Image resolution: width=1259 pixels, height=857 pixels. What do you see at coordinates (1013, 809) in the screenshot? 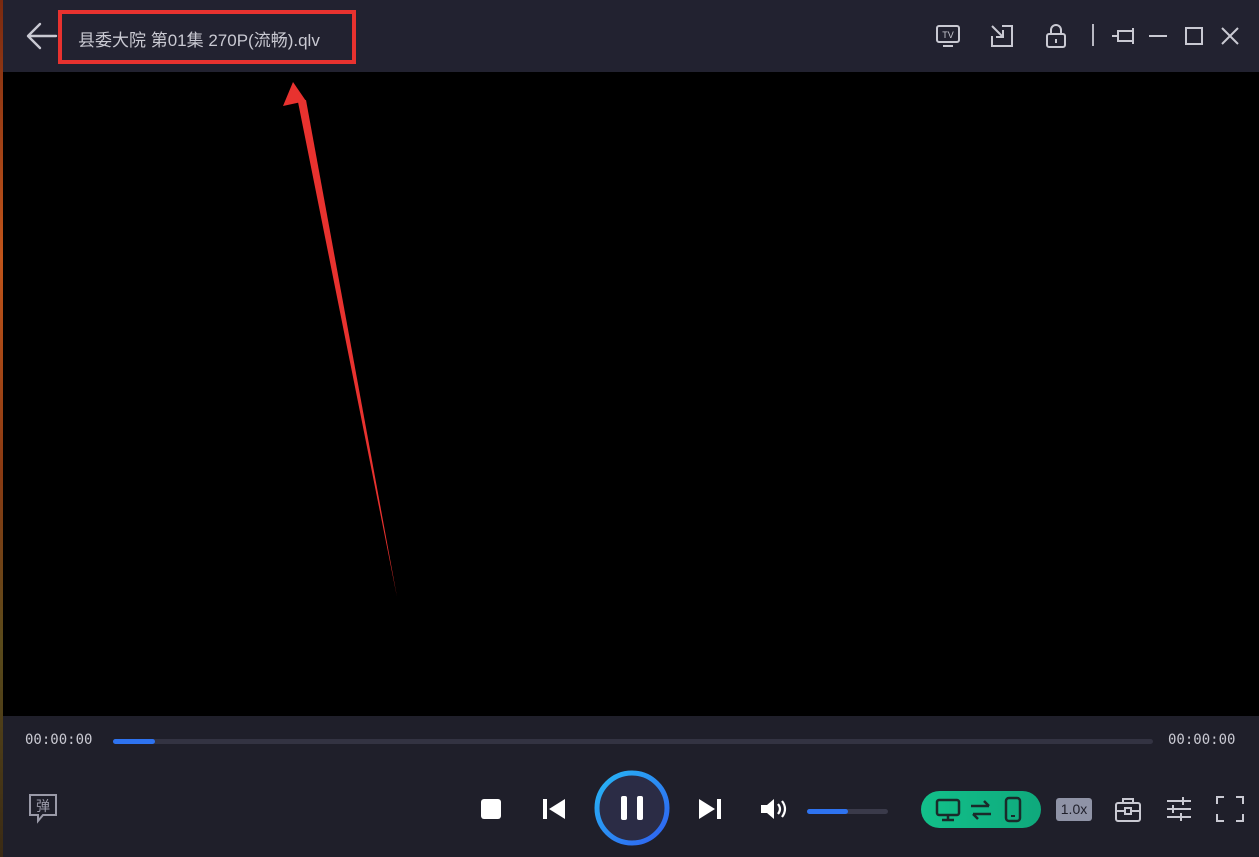
I see `phone-icon` at bounding box center [1013, 809].